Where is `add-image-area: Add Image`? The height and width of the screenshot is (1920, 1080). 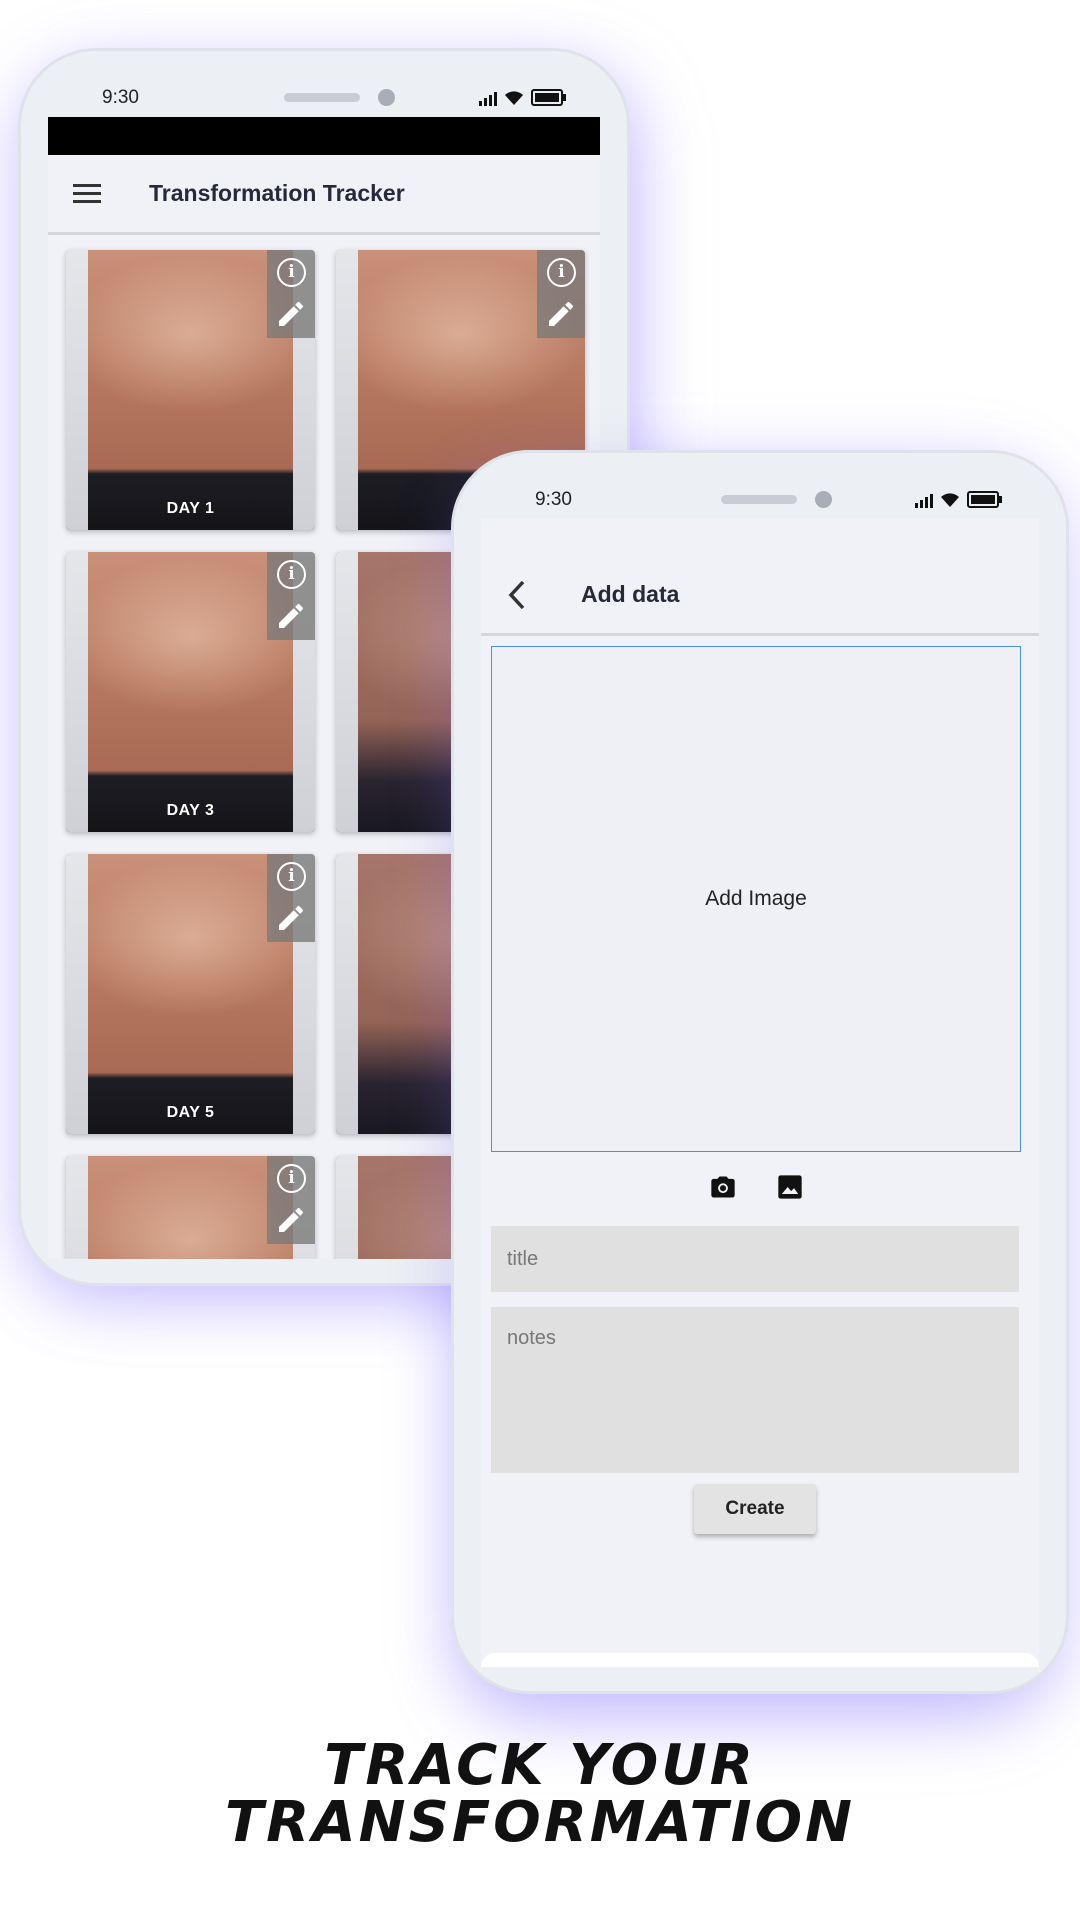
add-image-area: Add Image is located at coordinates (756, 899).